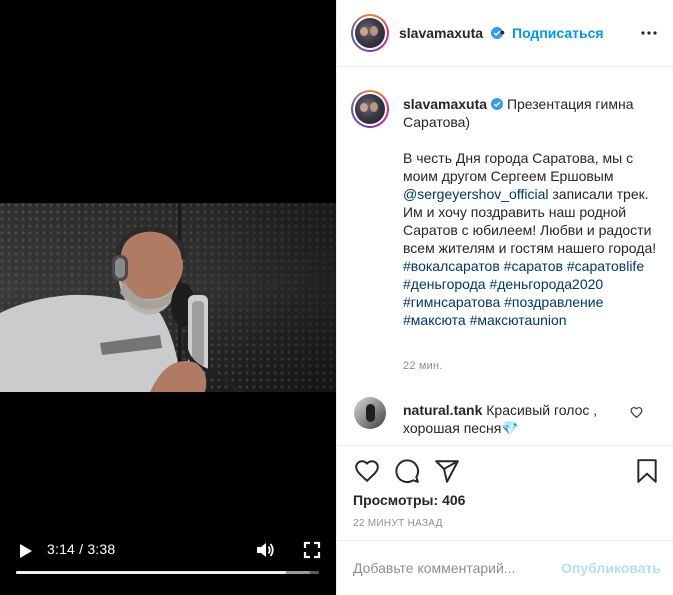  I want to click on hashtag-link: #деньгорода2020, so click(546, 284).